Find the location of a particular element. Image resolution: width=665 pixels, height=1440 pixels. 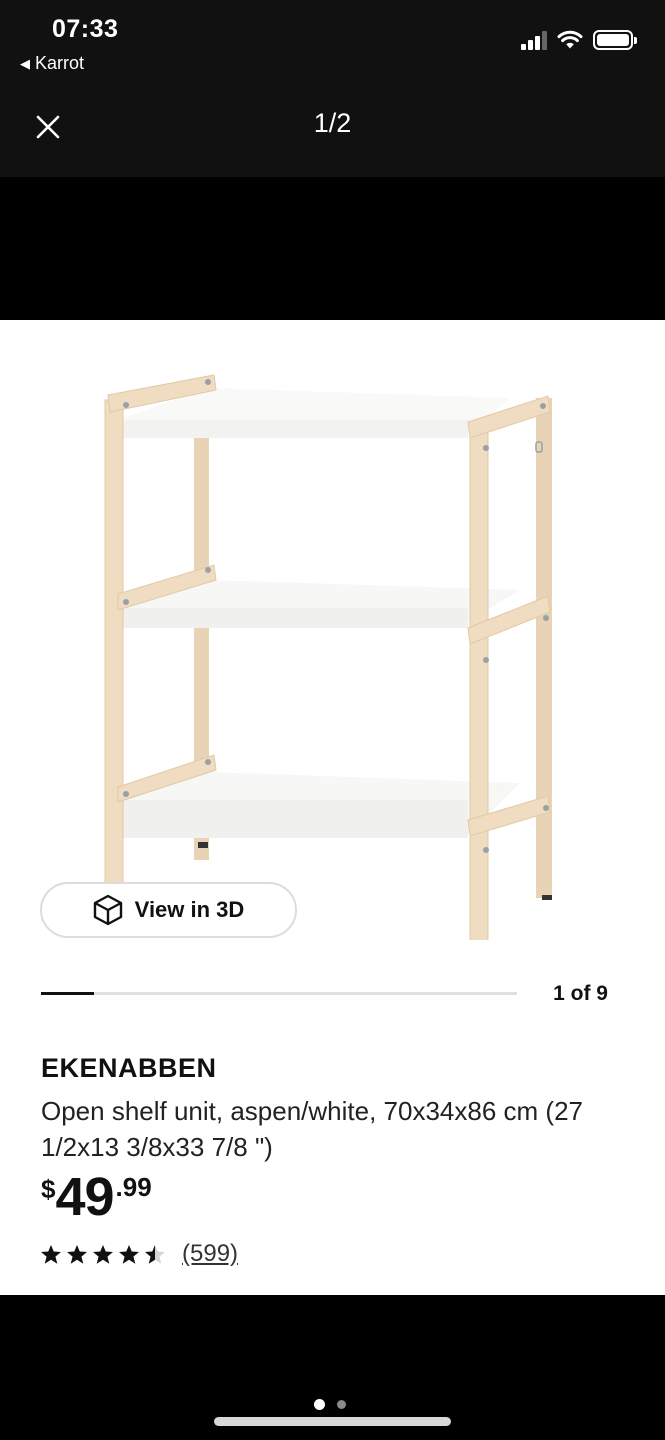

product-rating: (599) is located at coordinates (139, 1254).